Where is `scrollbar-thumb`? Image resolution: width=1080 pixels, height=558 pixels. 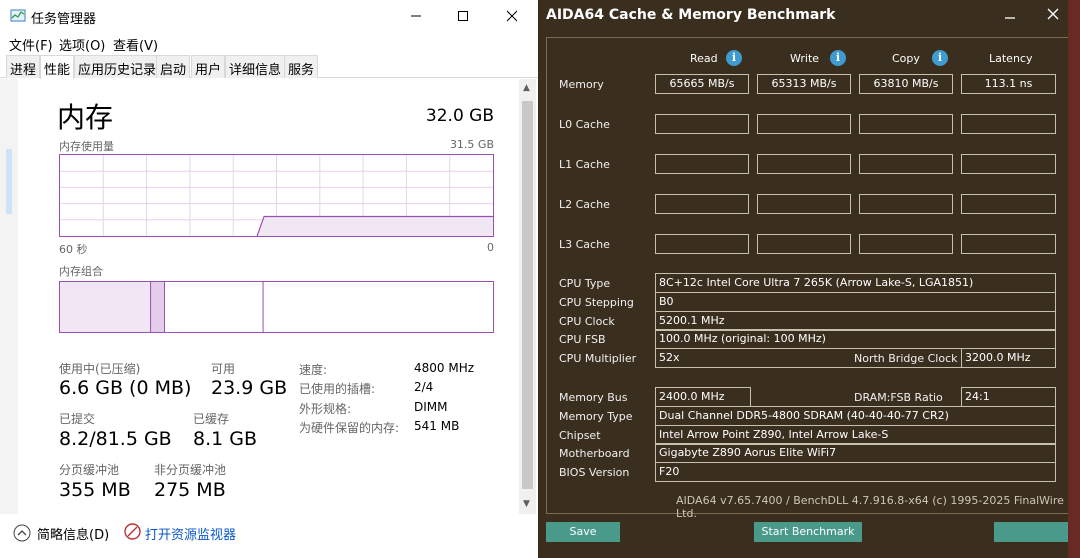 scrollbar-thumb is located at coordinates (527, 295).